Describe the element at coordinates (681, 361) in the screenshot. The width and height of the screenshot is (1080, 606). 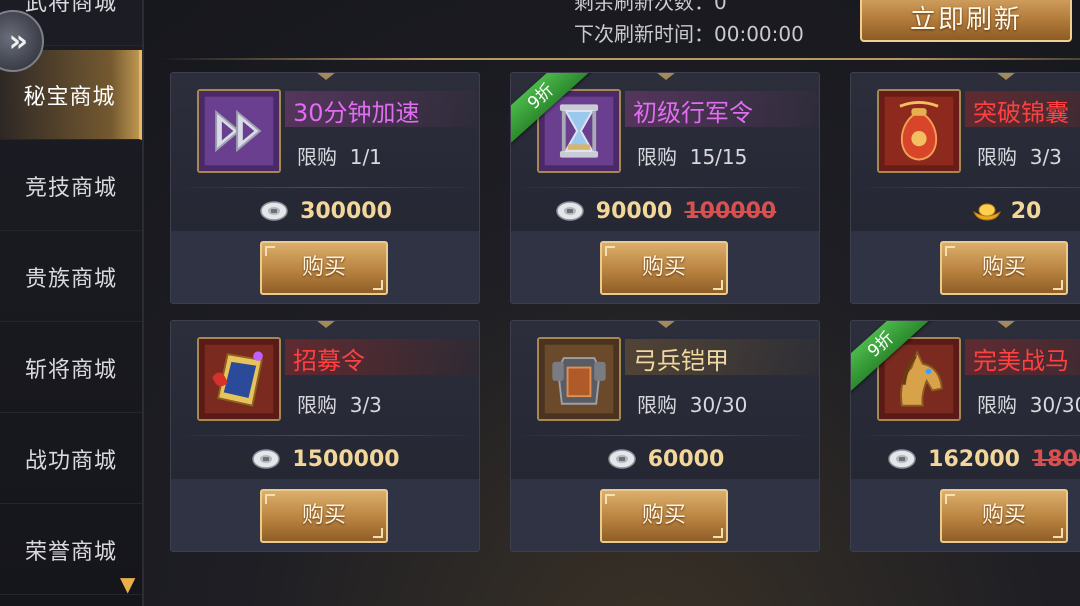
I see `item-name: 弓兵铠甲` at that location.